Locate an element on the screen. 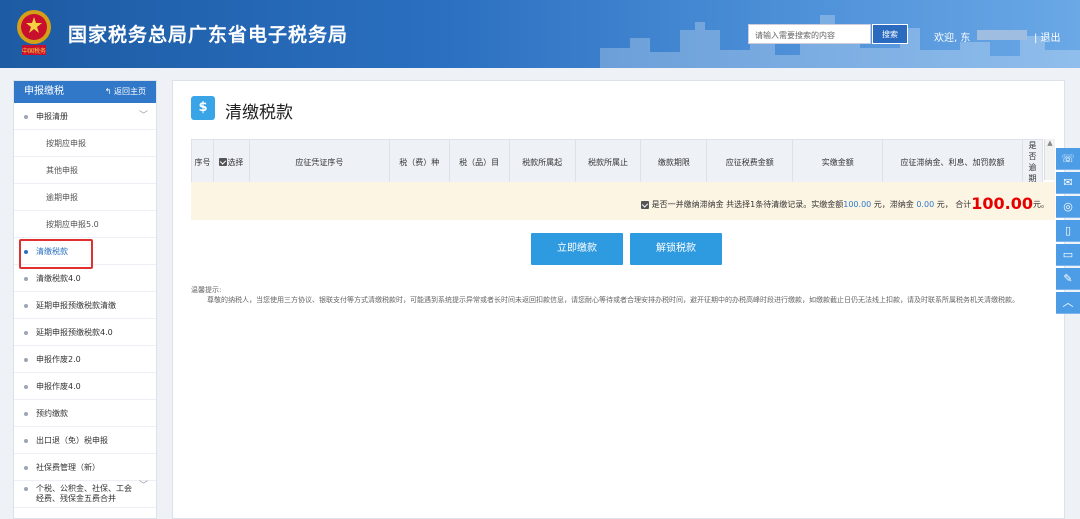  column-header-label: 应征凭证序号 is located at coordinates (319, 162).